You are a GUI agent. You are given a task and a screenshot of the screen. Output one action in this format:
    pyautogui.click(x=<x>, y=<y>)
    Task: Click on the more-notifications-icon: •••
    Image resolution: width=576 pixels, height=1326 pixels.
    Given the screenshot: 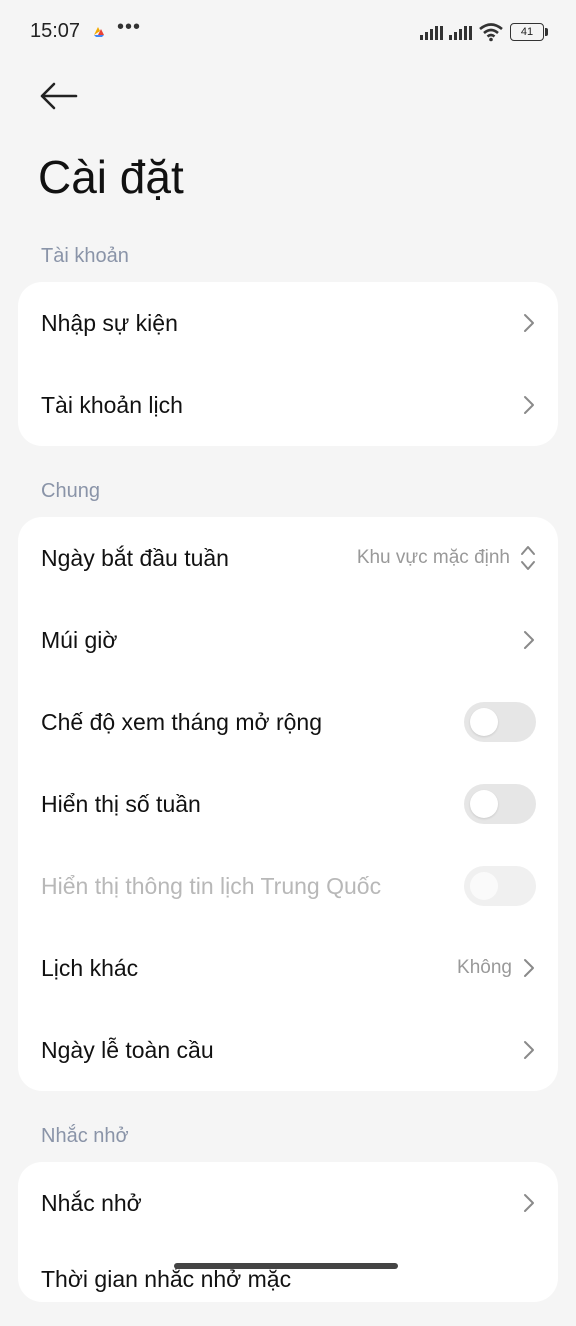 What is the action you would take?
    pyautogui.click(x=129, y=27)
    